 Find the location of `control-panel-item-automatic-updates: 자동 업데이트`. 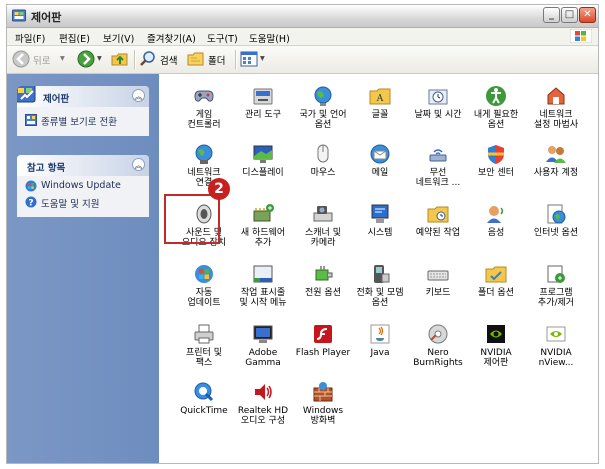

control-panel-item-automatic-updates: 자동 업데이트 is located at coordinates (204, 290).